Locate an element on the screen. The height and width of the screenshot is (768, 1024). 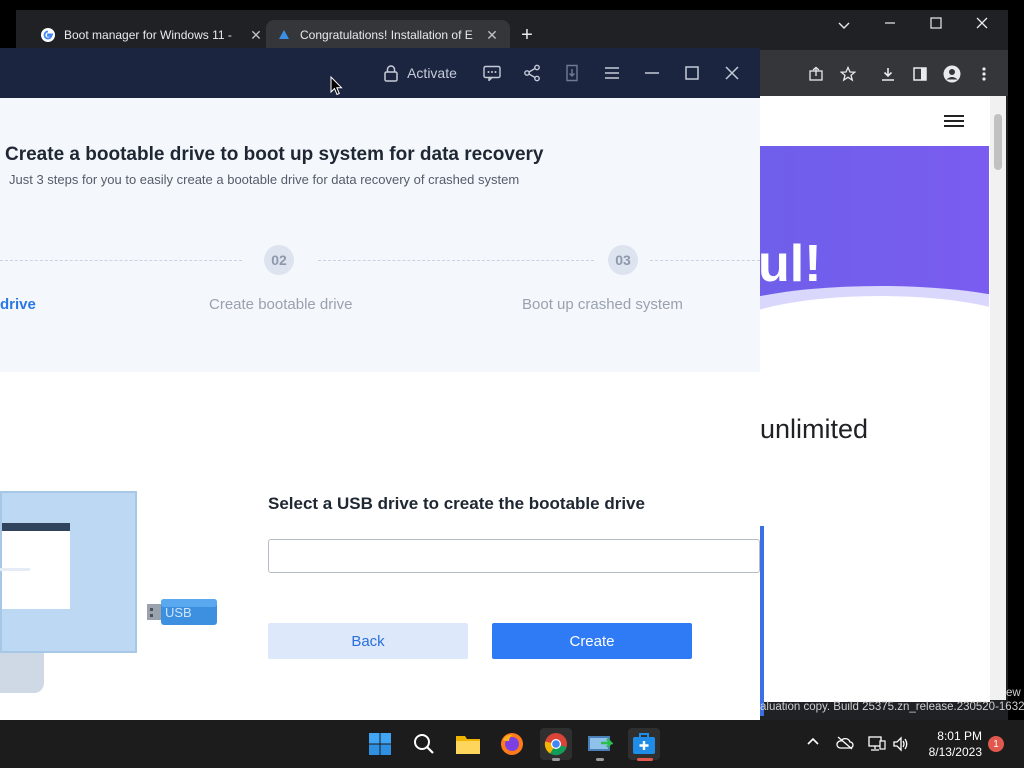
taskbar-clock: 8:01 PM 8/13/2023 is located at coordinates (950, 744).